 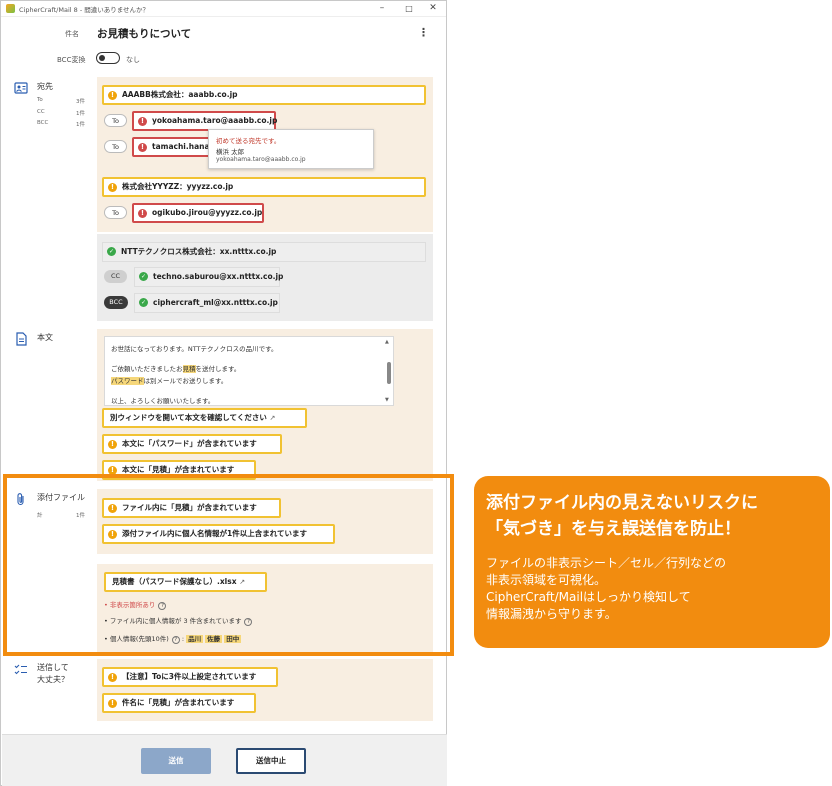 I want to click on tooltip-name: 横浜 太郎, so click(x=230, y=152).